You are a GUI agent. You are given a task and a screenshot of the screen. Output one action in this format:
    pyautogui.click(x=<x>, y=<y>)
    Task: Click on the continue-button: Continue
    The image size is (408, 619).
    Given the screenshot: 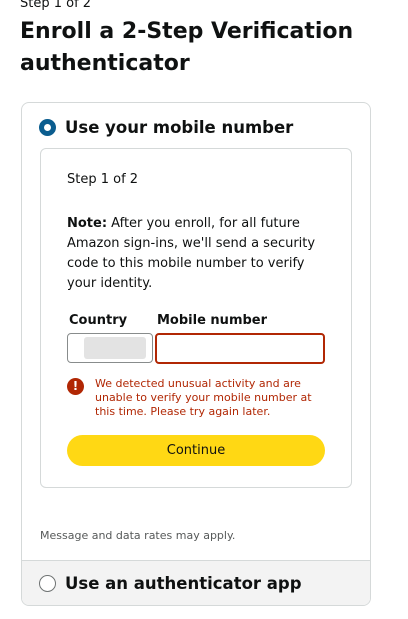 What is the action you would take?
    pyautogui.click(x=196, y=450)
    